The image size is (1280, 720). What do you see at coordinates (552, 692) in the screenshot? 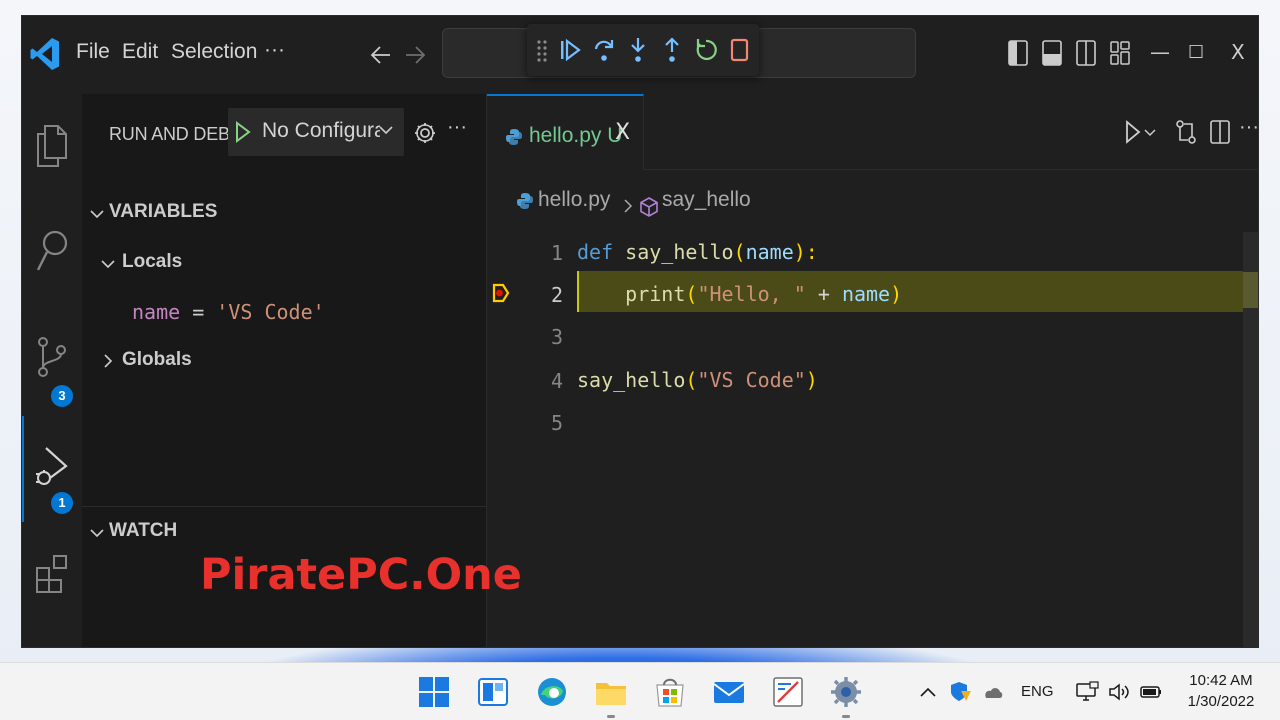
I see `edge-browser-icon` at bounding box center [552, 692].